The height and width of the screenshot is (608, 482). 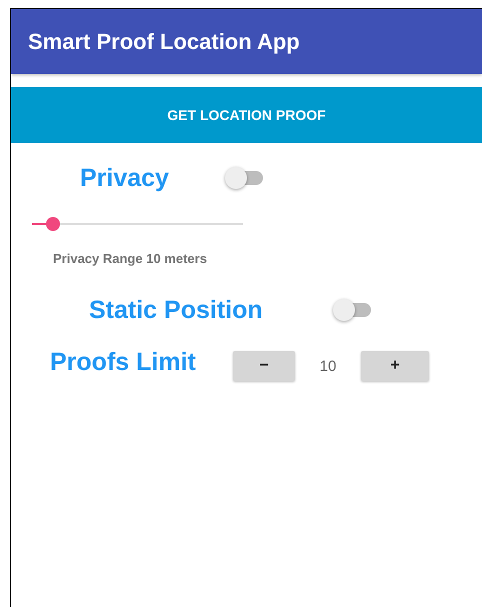 I want to click on privacy-range-slider, so click(x=137, y=224).